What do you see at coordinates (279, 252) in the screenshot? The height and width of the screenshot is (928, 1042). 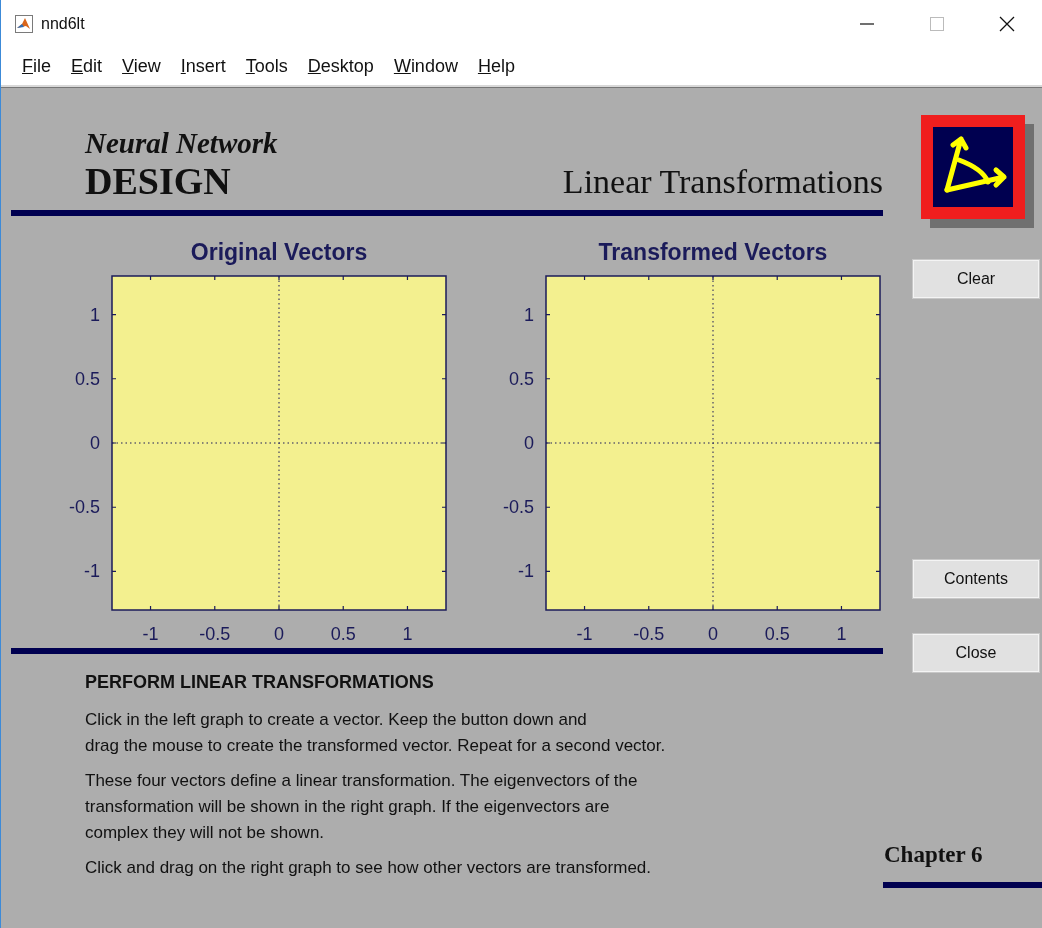 I see `plot-title: Original Vectors` at bounding box center [279, 252].